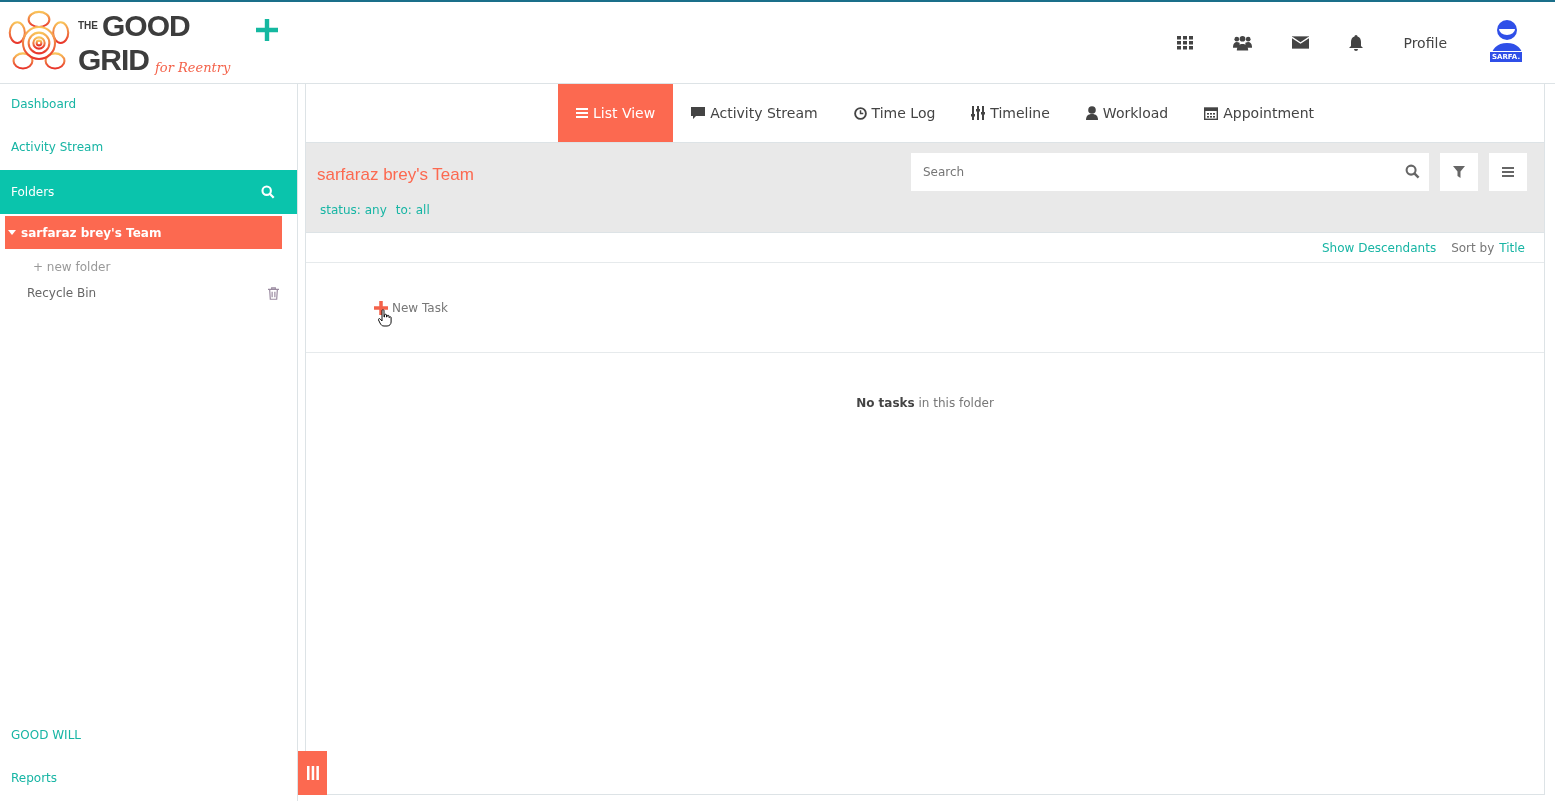  What do you see at coordinates (411, 307) in the screenshot?
I see `new-task-link: New Task` at bounding box center [411, 307].